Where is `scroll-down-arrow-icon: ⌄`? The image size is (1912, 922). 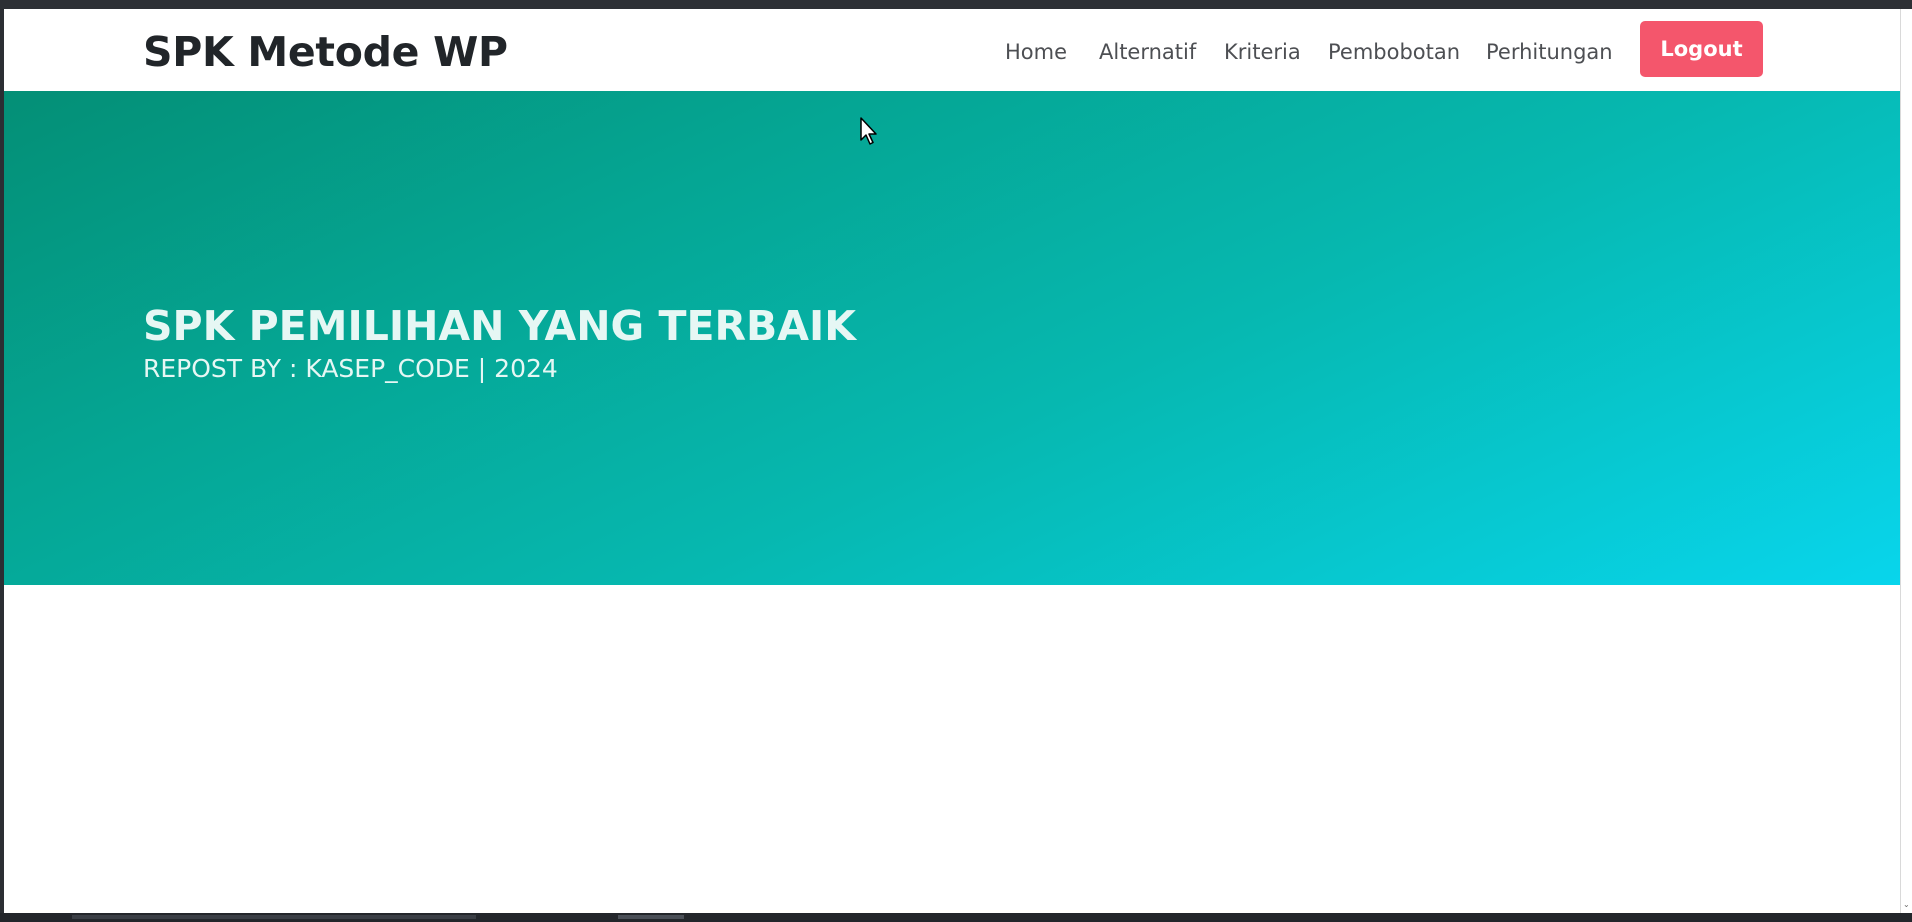 scroll-down-arrow-icon: ⌄ is located at coordinates (1906, 905).